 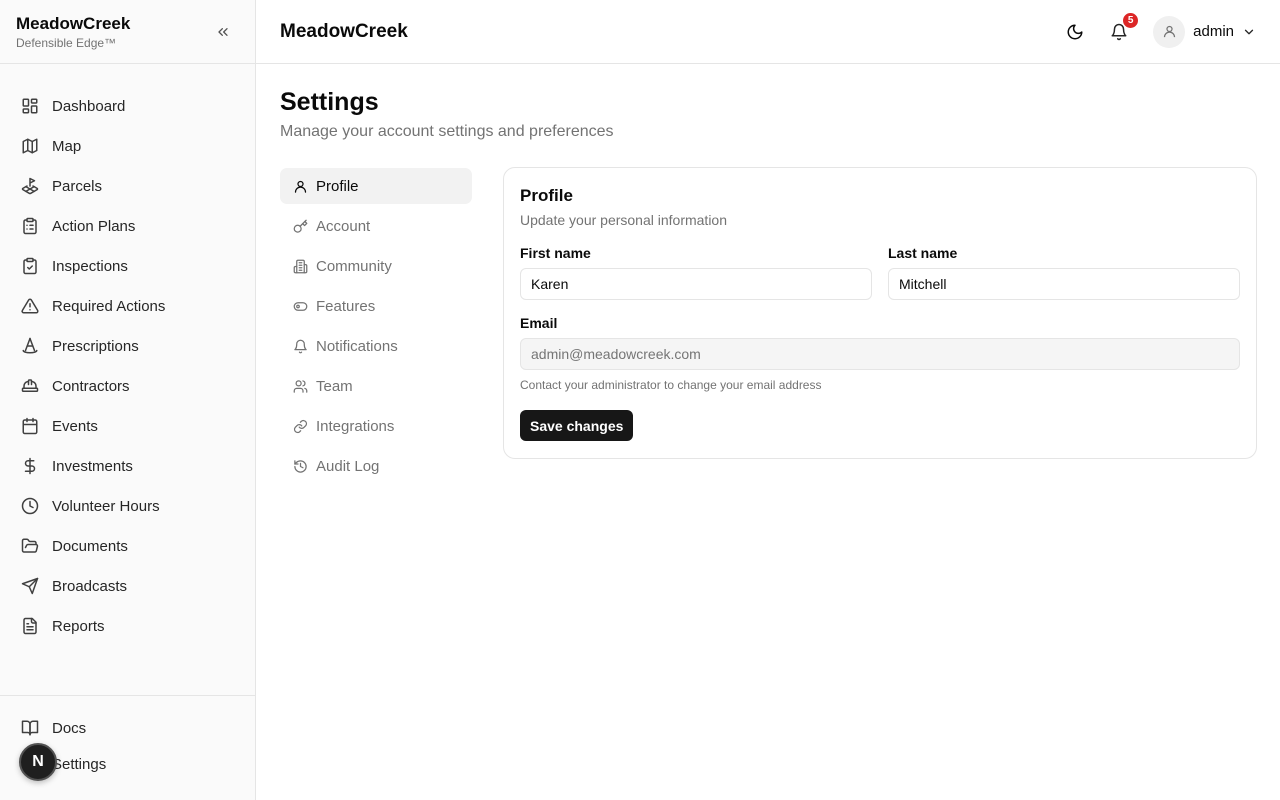 I want to click on brand-tagline: Defensible Edge™, so click(x=66, y=43).